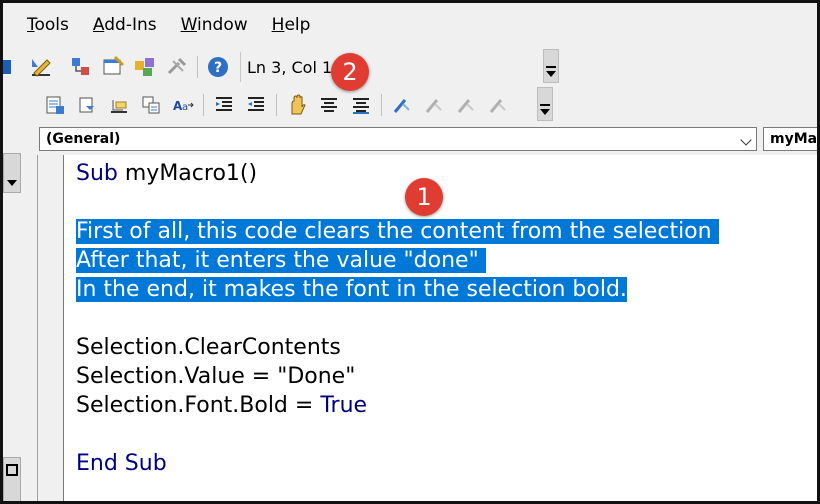  Describe the element at coordinates (398, 139) in the screenshot. I see `object-combo: (General)` at that location.